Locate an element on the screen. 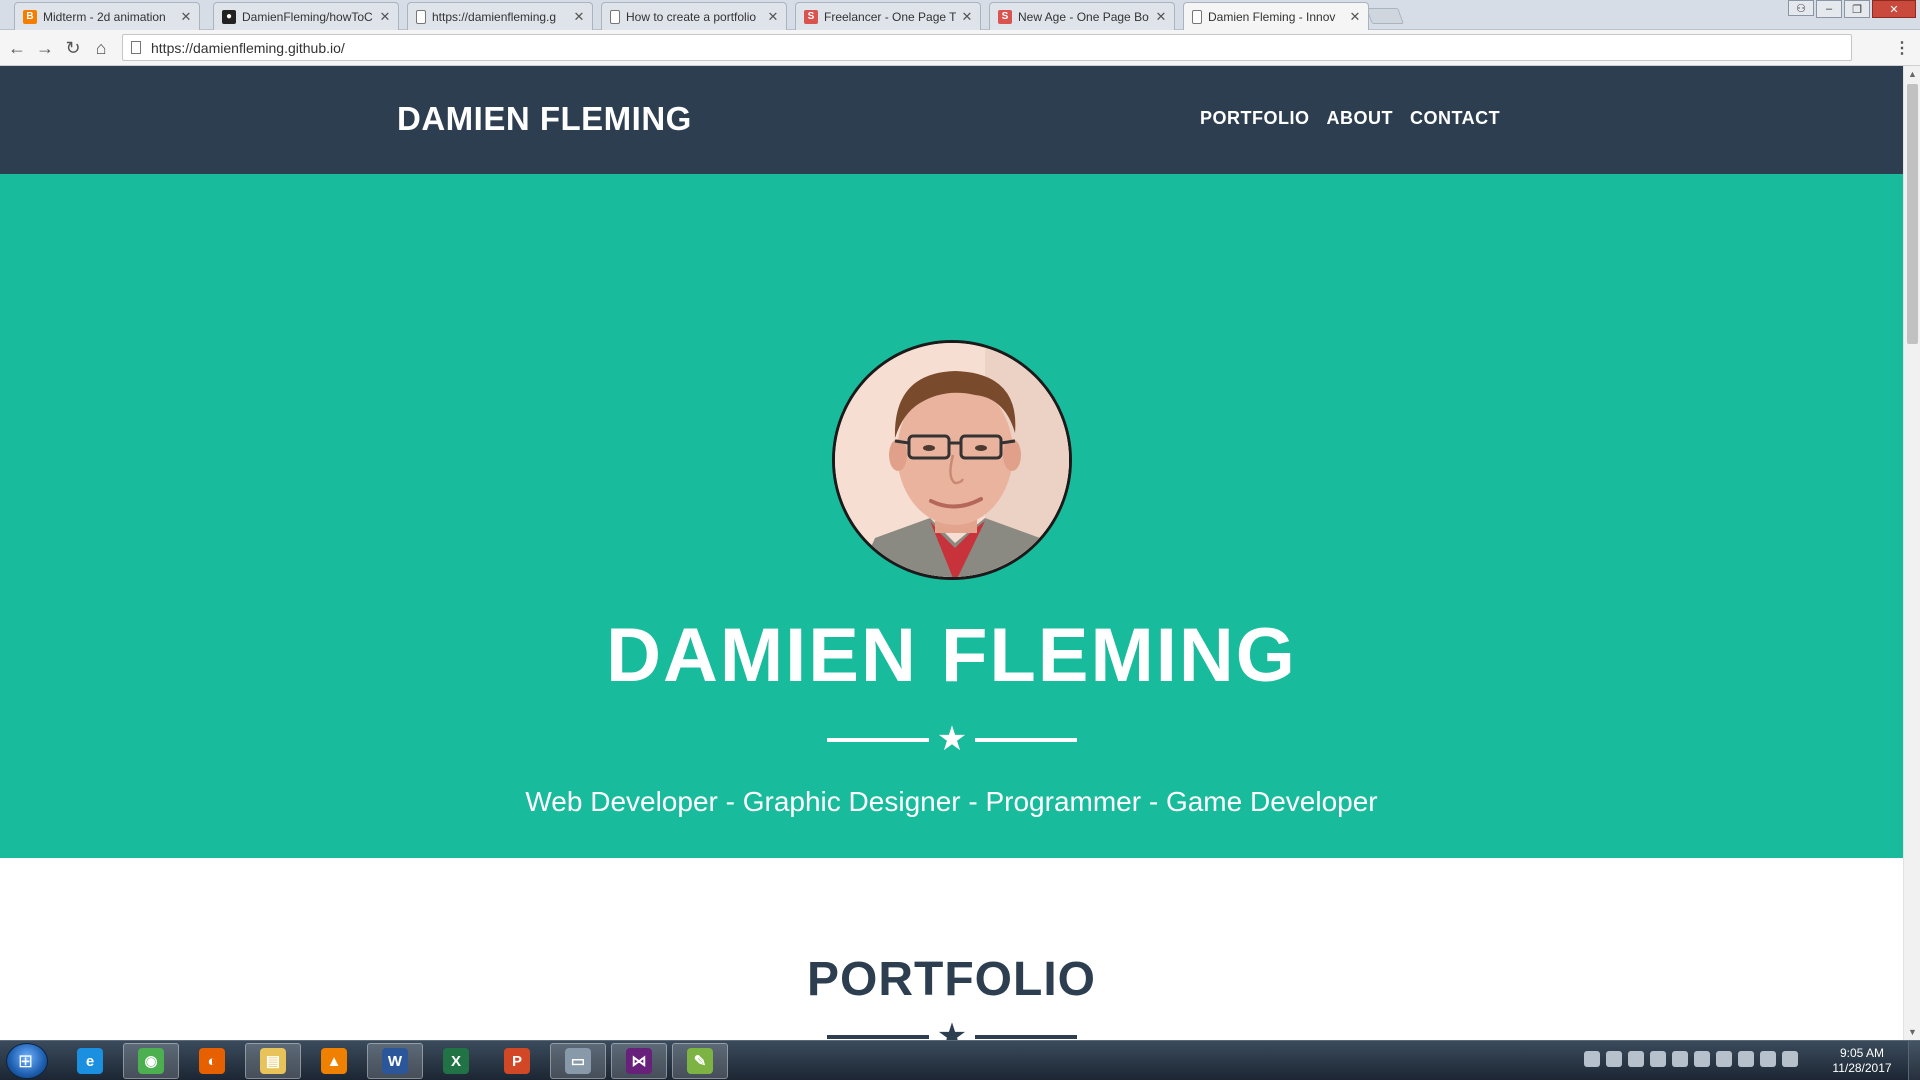 The height and width of the screenshot is (1080, 1920). page-info-icon is located at coordinates (136, 47).